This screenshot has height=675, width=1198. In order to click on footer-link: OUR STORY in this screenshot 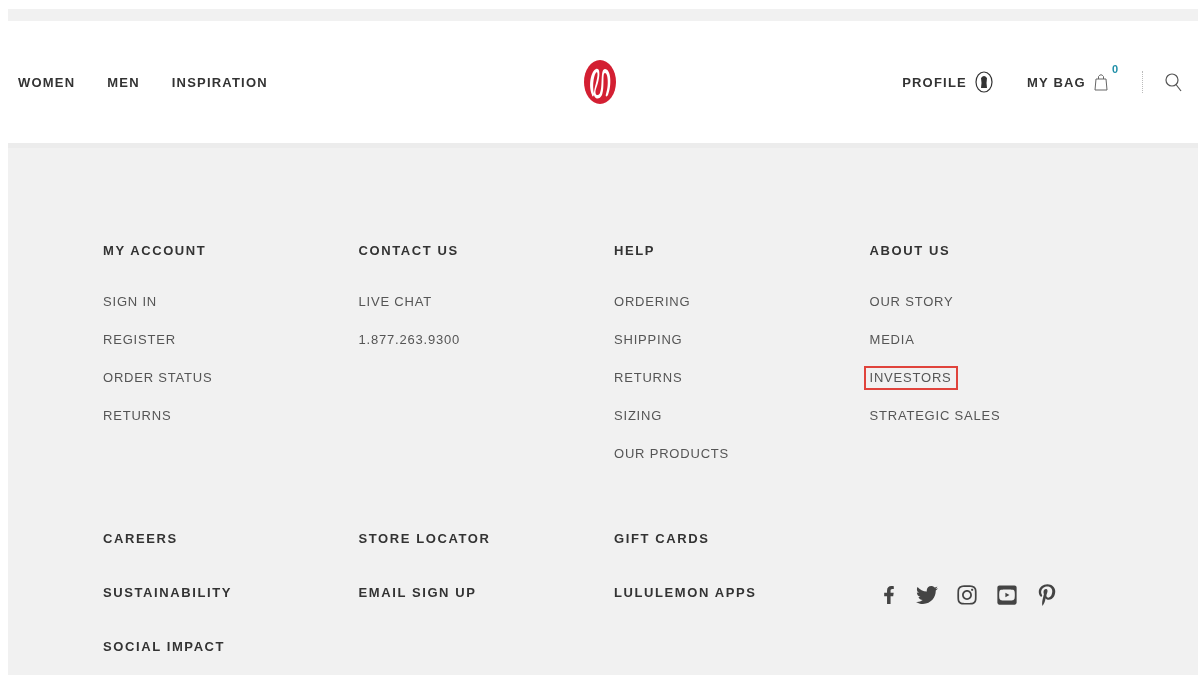, I will do `click(911, 302)`.